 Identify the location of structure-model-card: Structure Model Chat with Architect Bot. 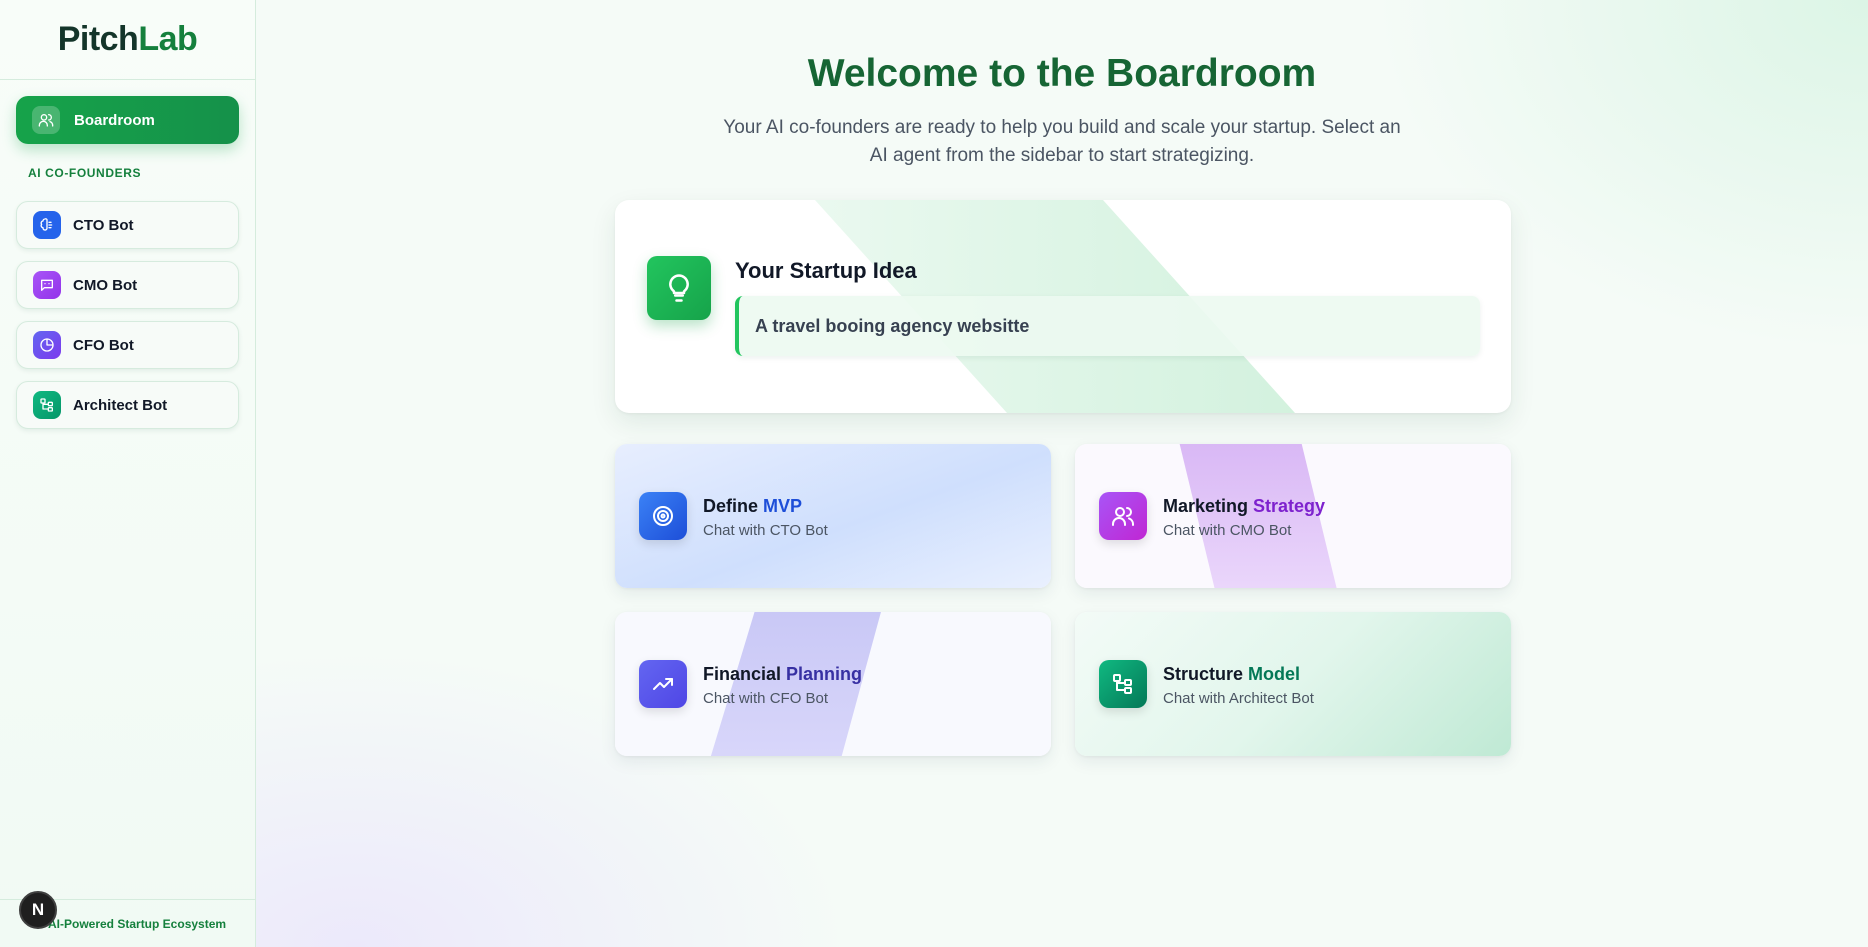
(1293, 684).